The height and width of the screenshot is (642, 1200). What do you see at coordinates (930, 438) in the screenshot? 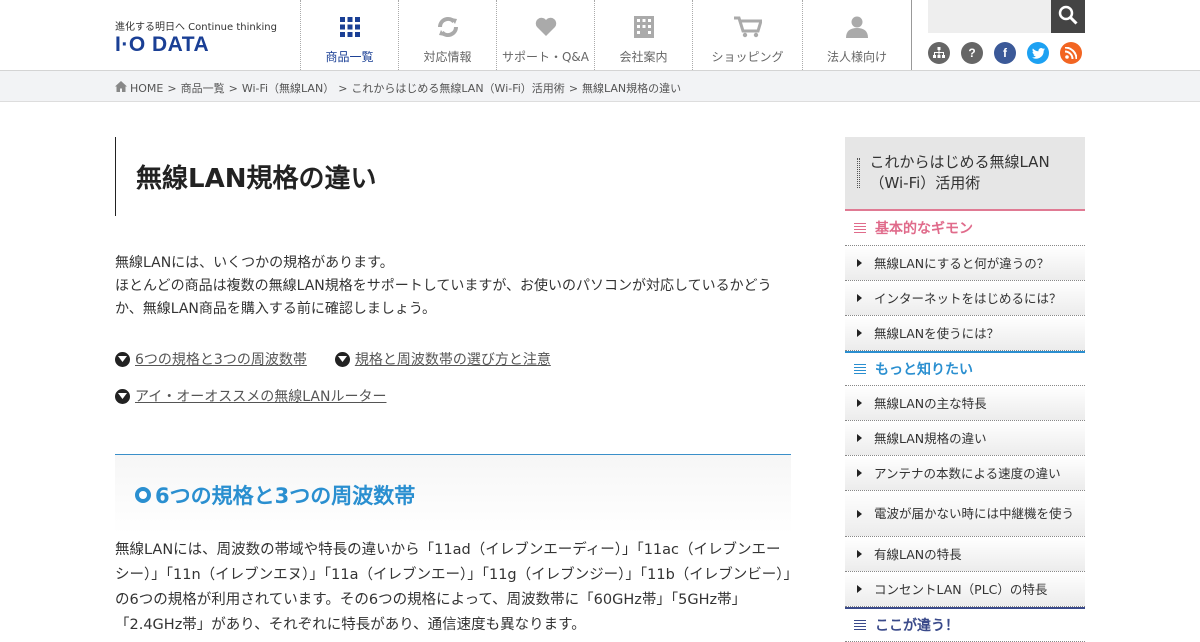
I see `sidebar-item-label: 無線LAN規格の違い` at bounding box center [930, 438].